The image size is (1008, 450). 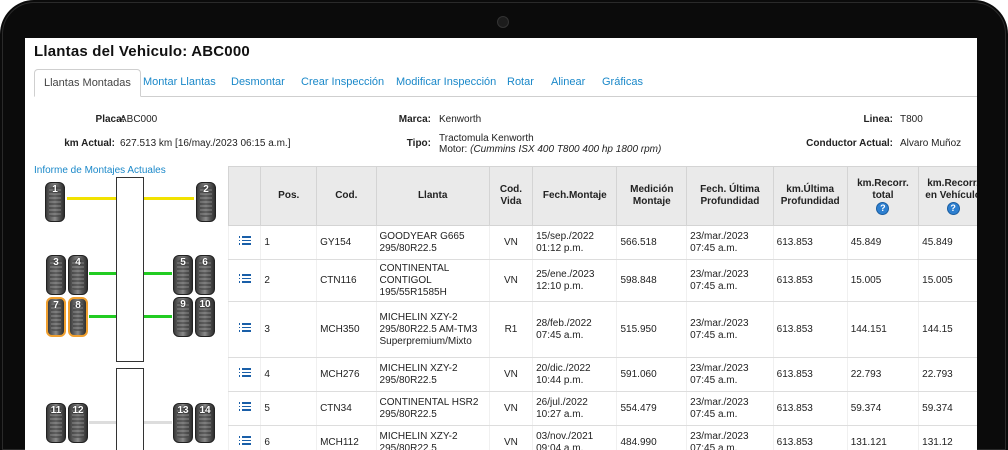 I want to click on tab-modificar-inspeccion: Modificar Inspección, so click(x=446, y=82).